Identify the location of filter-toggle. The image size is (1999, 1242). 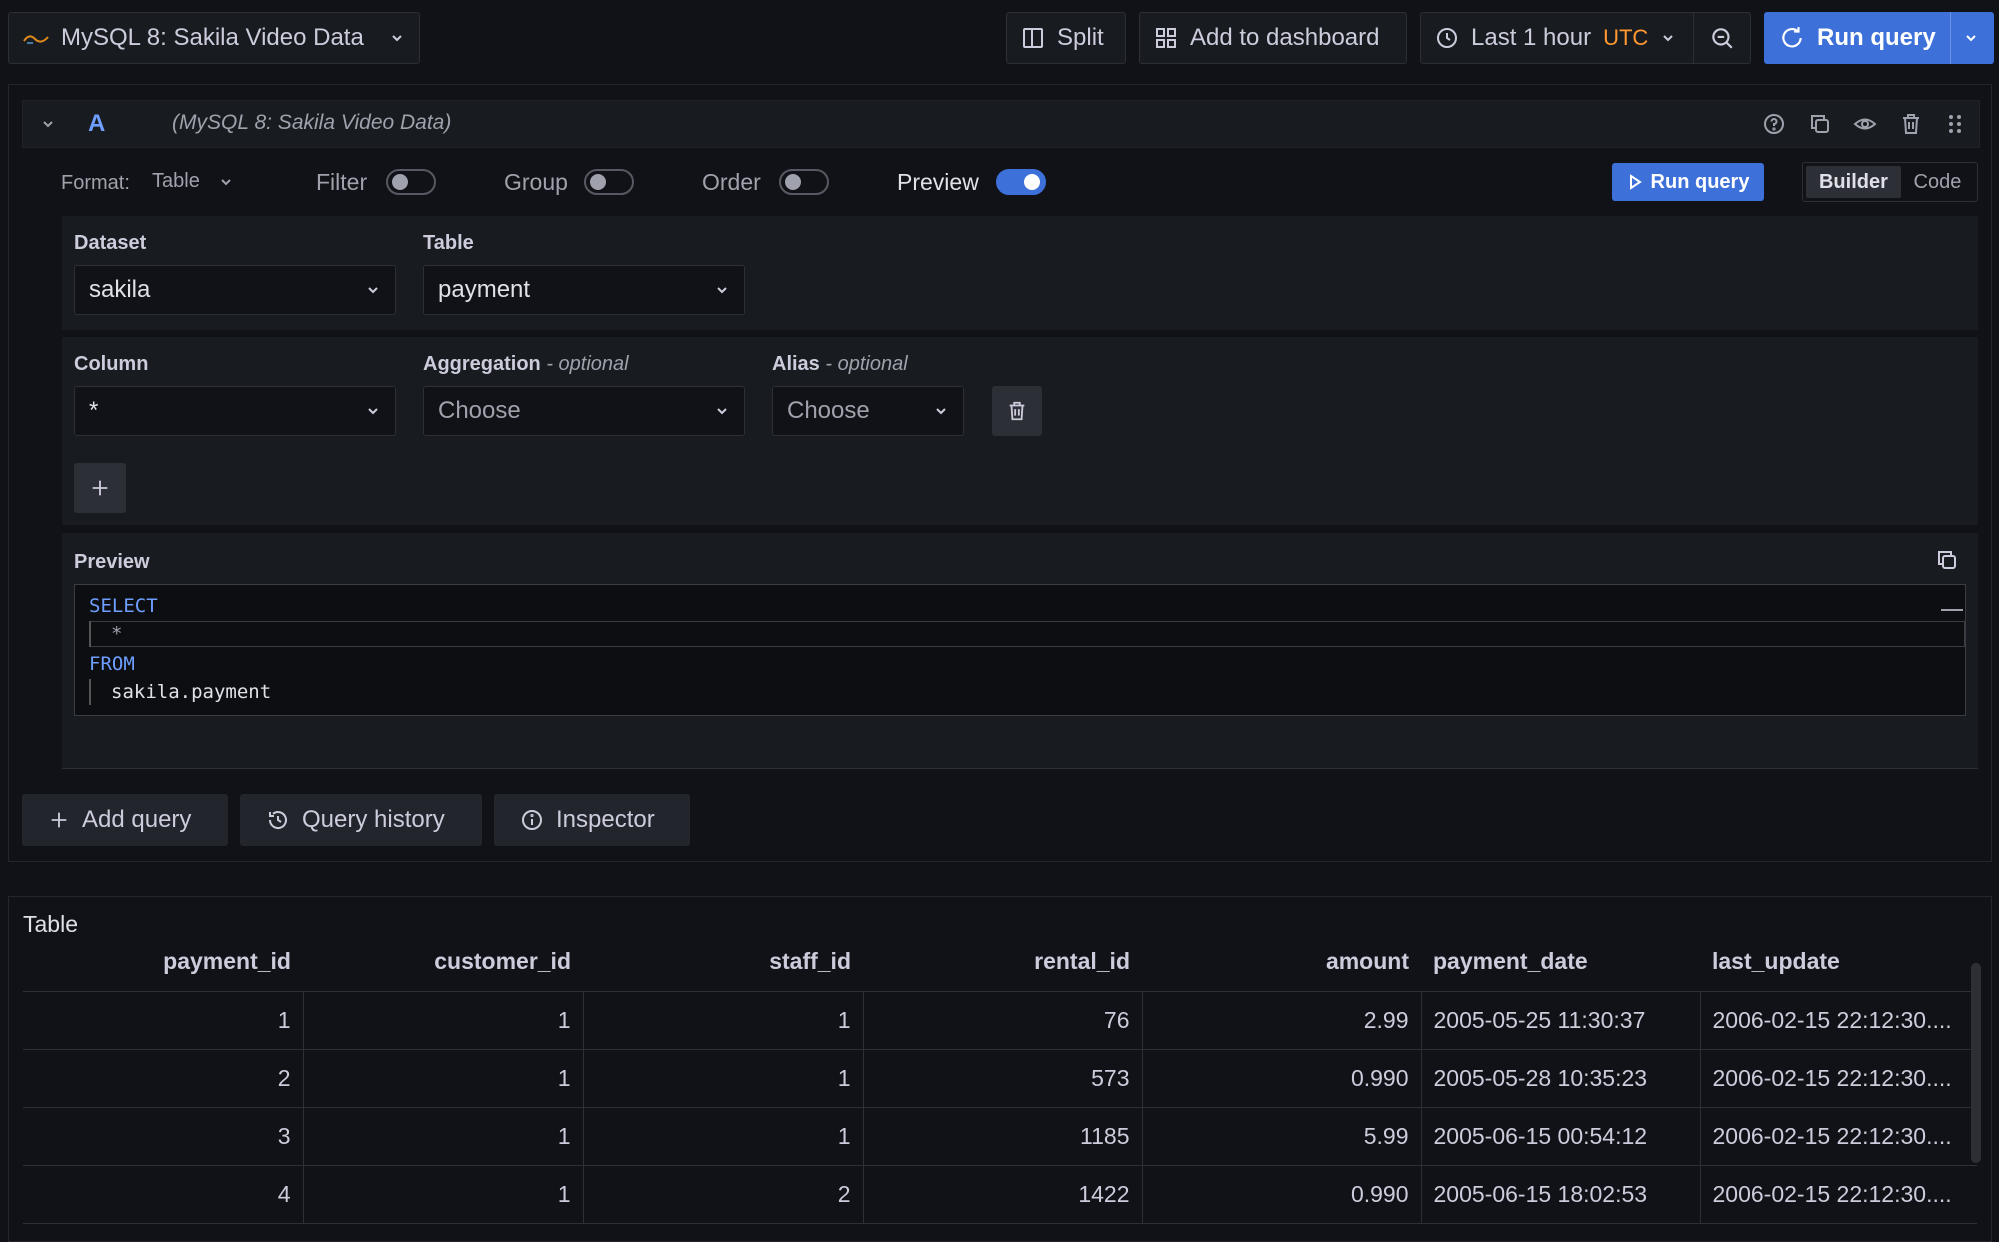
(411, 182).